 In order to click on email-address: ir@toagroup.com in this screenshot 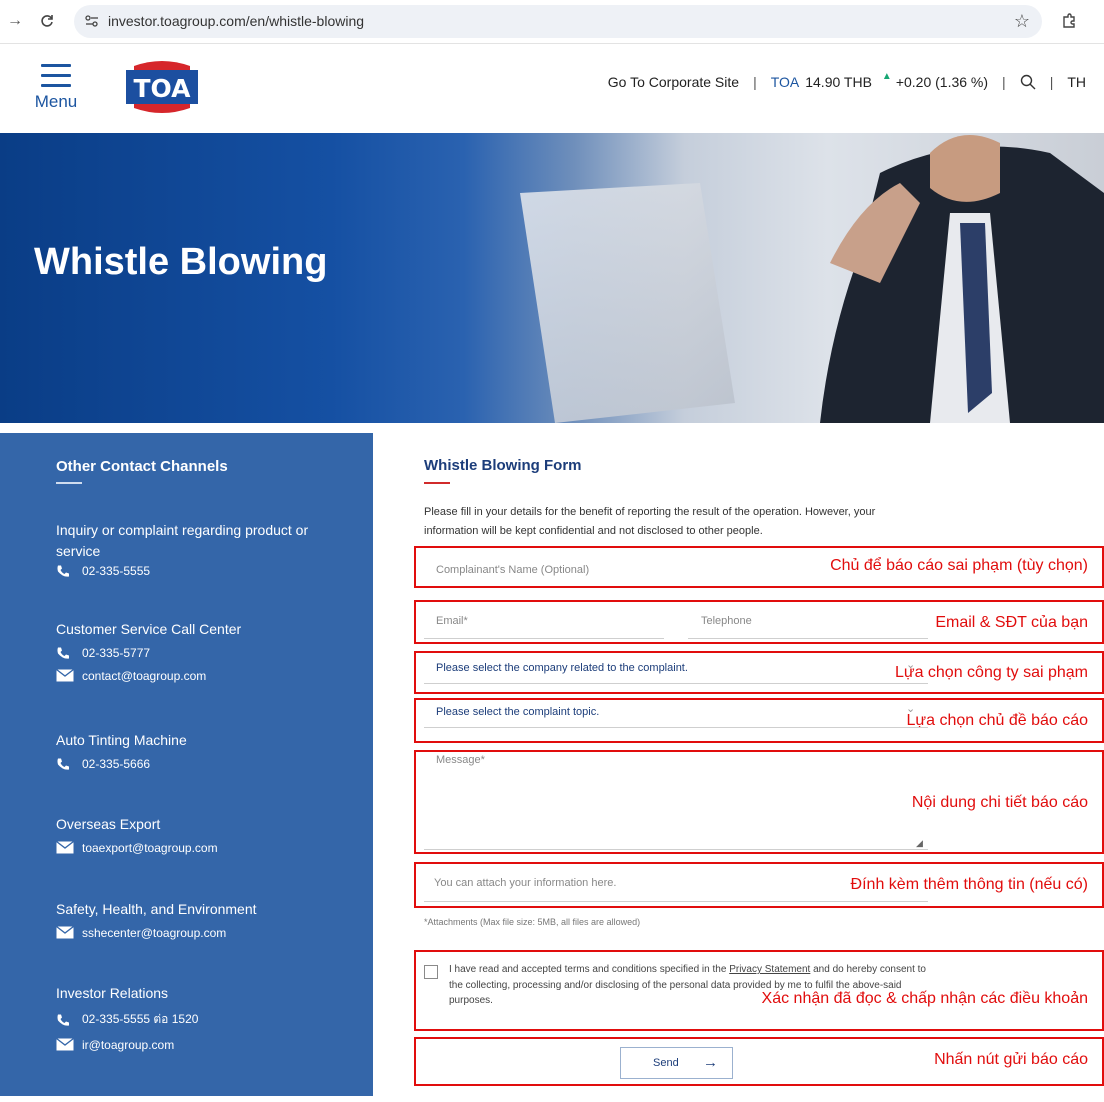, I will do `click(128, 1045)`.